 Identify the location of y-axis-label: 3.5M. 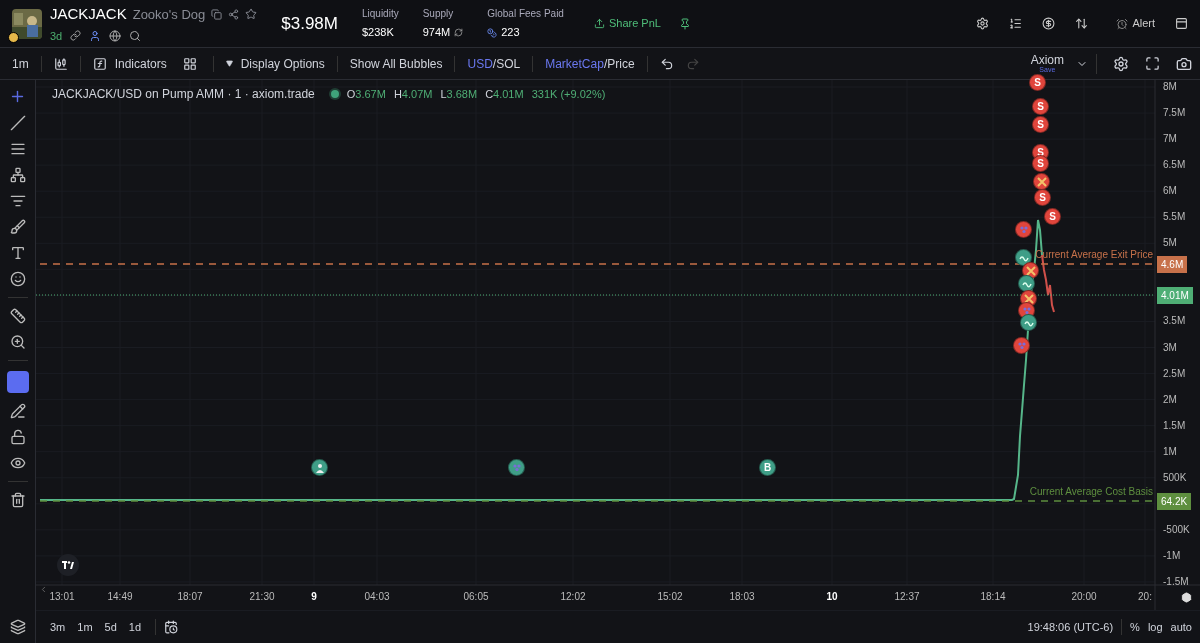
(1174, 321).